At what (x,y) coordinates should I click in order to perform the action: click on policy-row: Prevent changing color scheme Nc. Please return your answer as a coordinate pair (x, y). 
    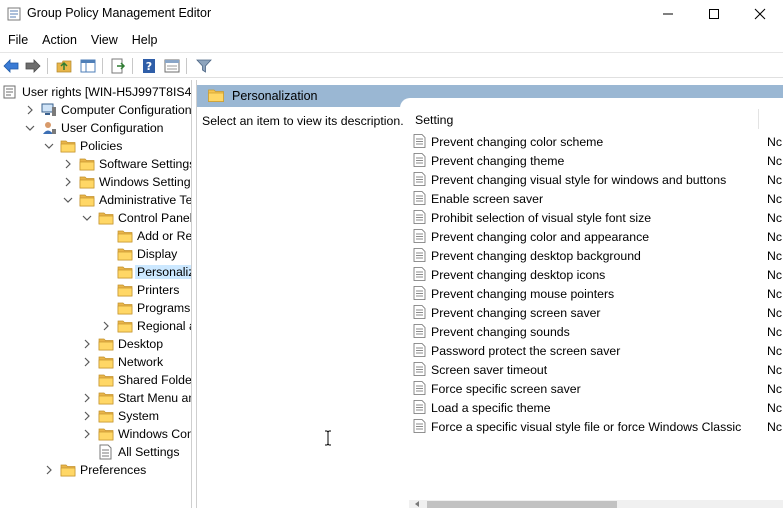
    Looking at the image, I should click on (596, 141).